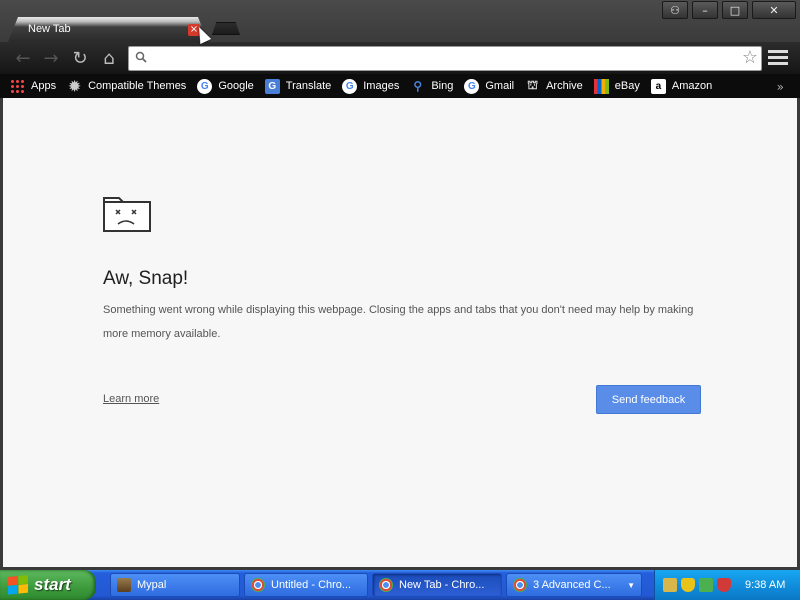  What do you see at coordinates (616, 86) in the screenshot?
I see `bookmark-ebay: eBay` at bounding box center [616, 86].